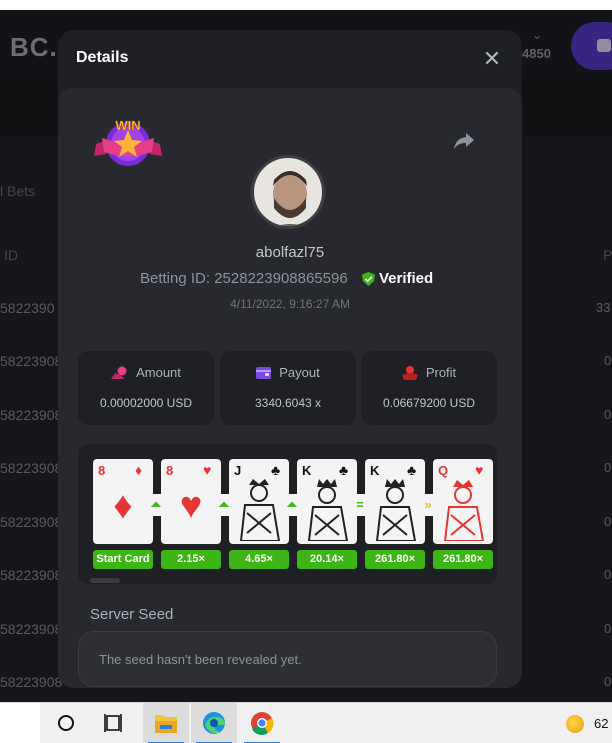 The image size is (612, 743). I want to click on stat-amount-value: 0.00002000 USD, so click(146, 403).